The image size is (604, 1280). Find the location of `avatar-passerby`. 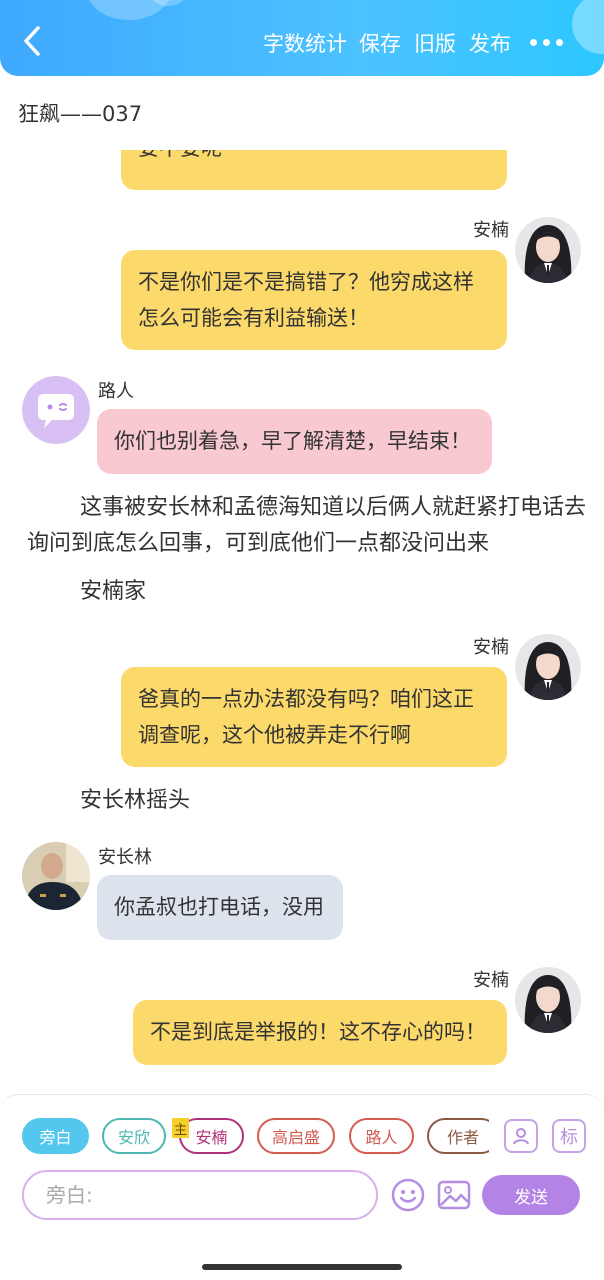

avatar-passerby is located at coordinates (56, 410).